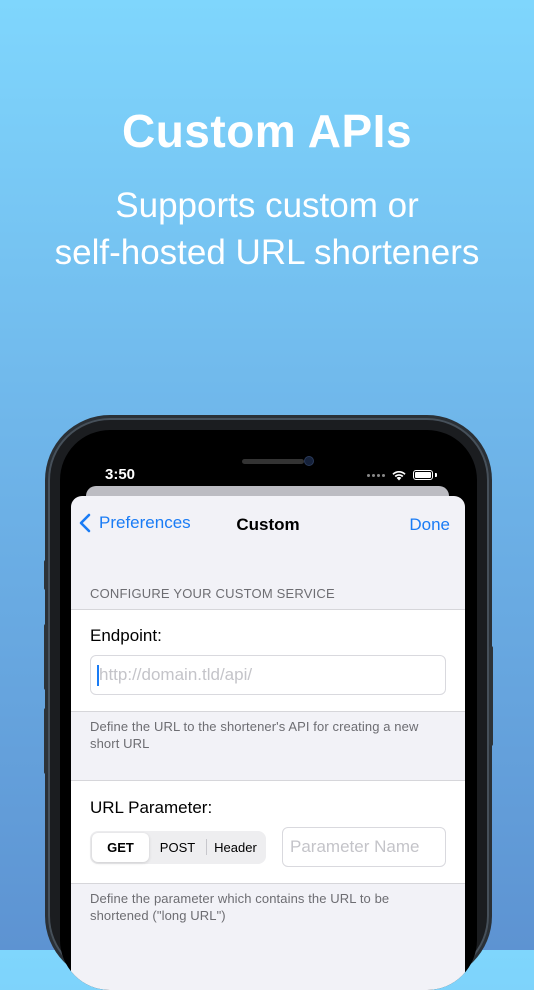  Describe the element at coordinates (120, 847) in the screenshot. I see `segment-get: GET` at that location.